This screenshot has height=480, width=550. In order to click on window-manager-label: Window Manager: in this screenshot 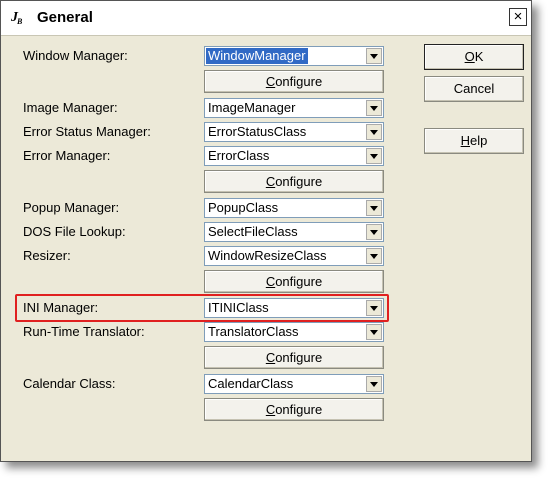, I will do `click(75, 55)`.